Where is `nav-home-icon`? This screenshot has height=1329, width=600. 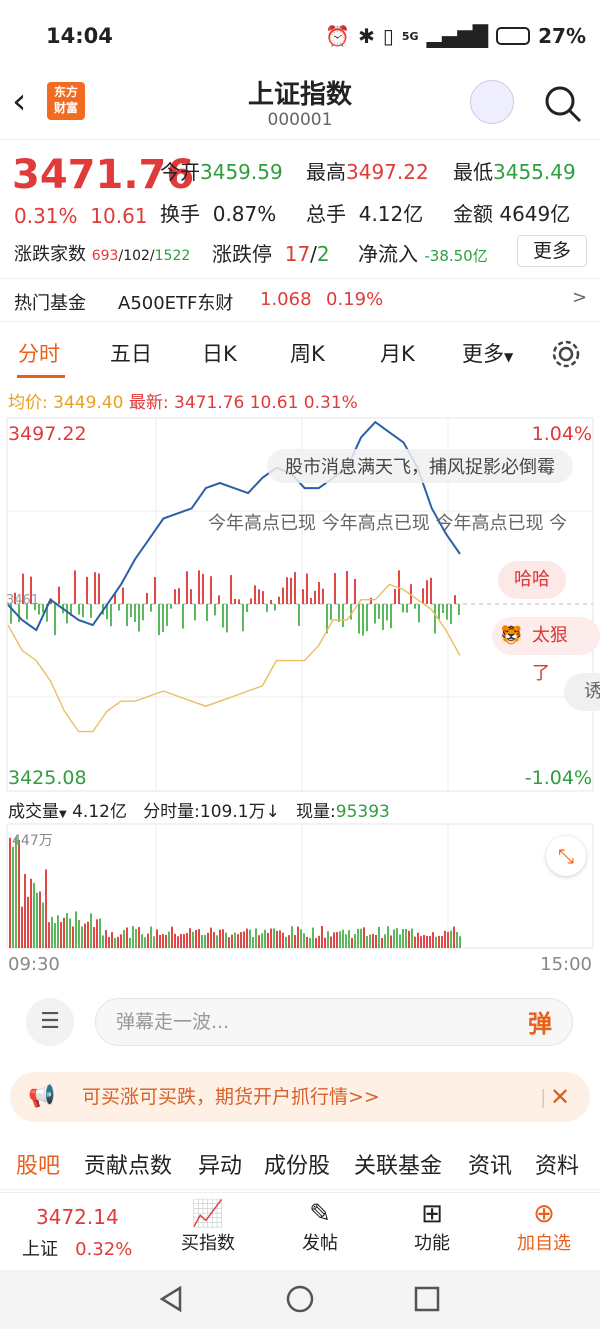 nav-home-icon is located at coordinates (300, 1299).